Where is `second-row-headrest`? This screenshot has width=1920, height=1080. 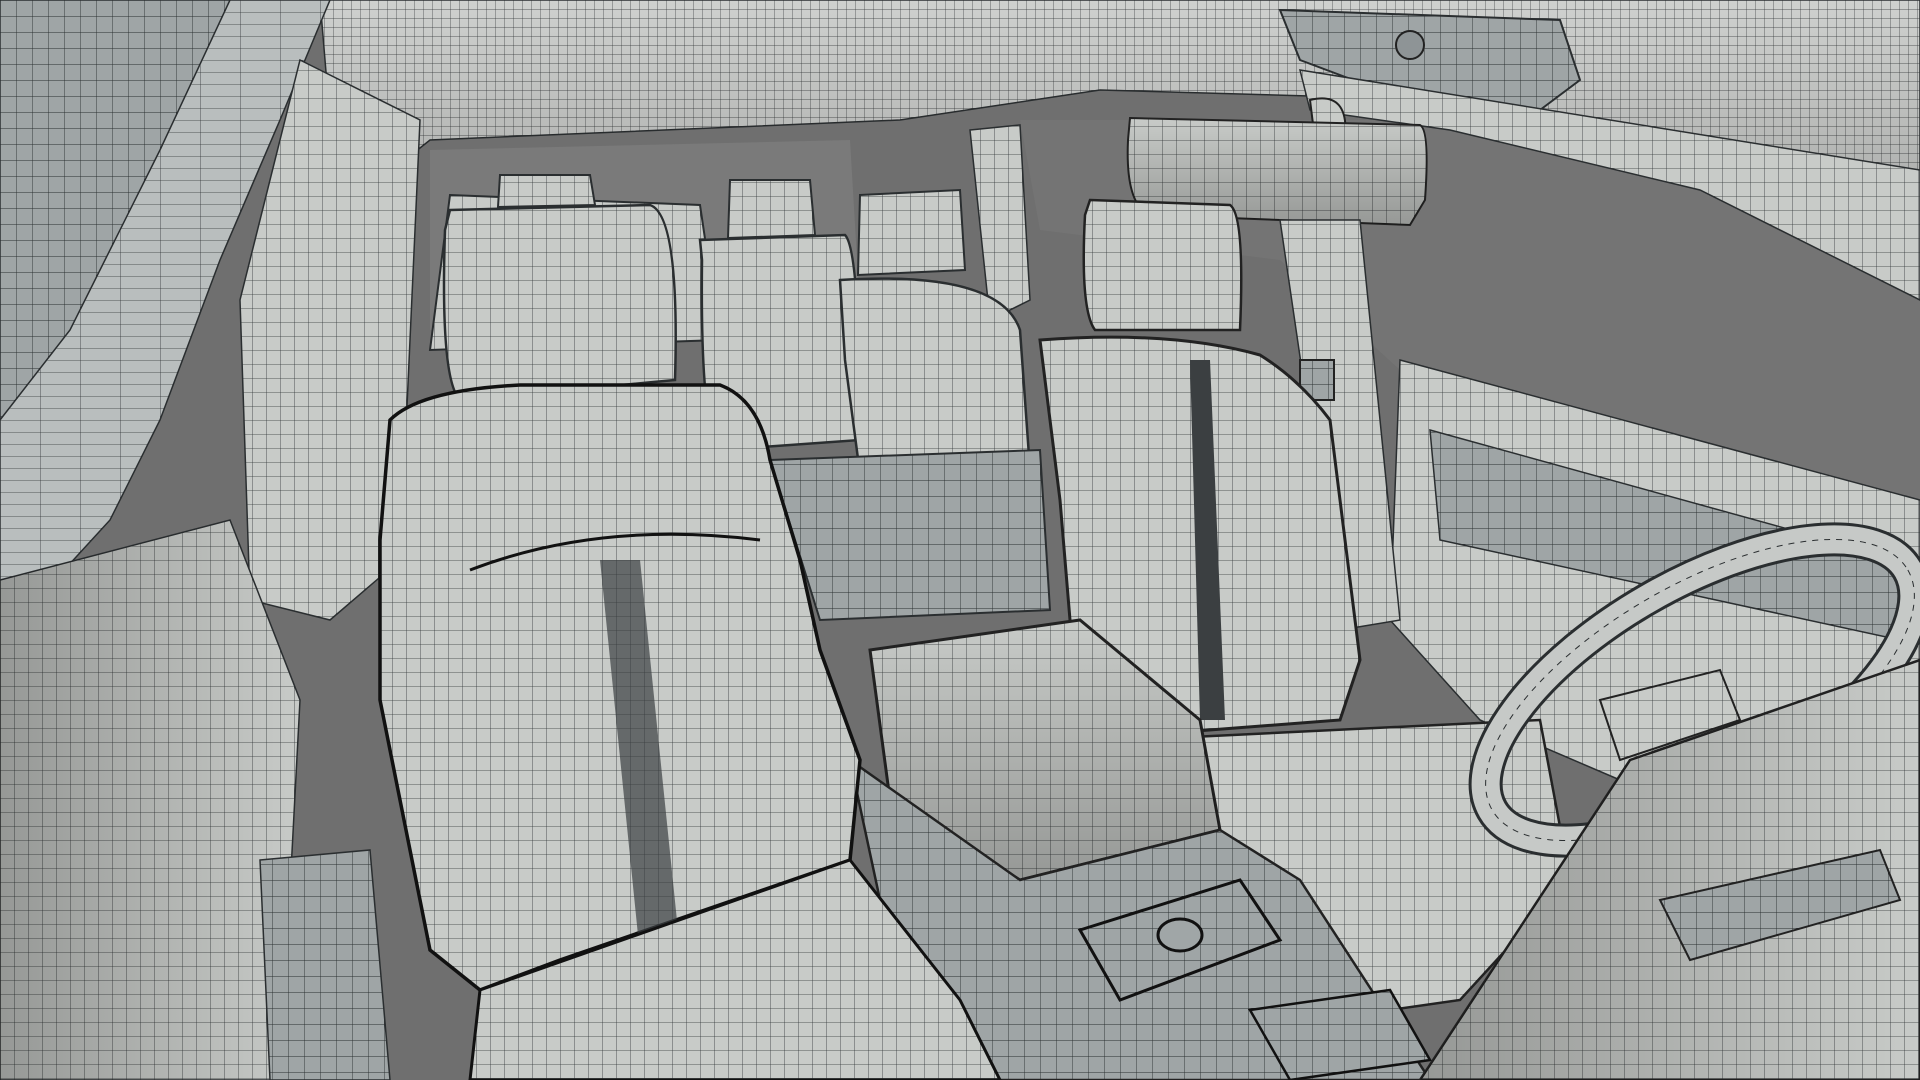 second-row-headrest is located at coordinates (911, 232).